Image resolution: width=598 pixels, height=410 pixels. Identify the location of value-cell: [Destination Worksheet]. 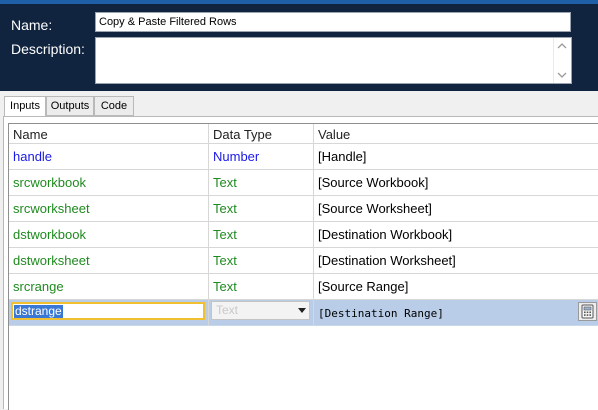
(456, 261).